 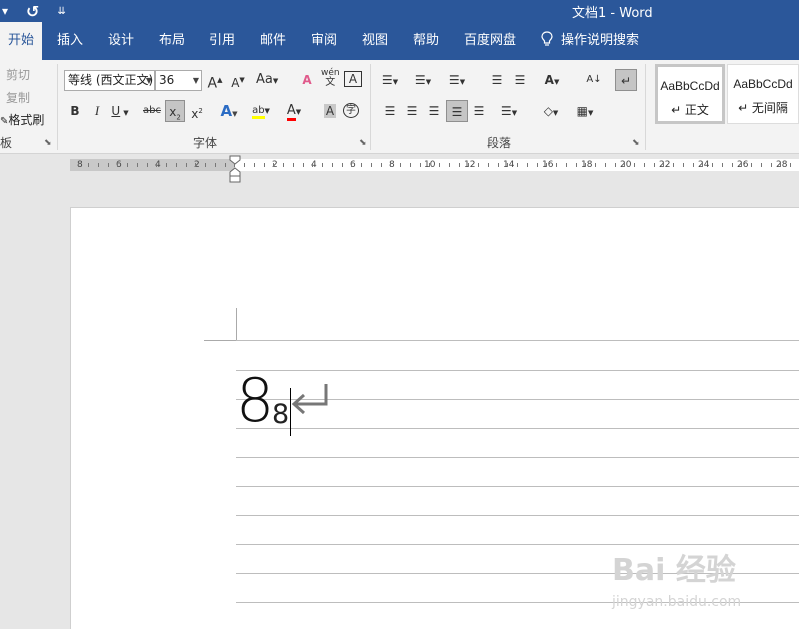 I want to click on subscript-button: x2, so click(x=175, y=111).